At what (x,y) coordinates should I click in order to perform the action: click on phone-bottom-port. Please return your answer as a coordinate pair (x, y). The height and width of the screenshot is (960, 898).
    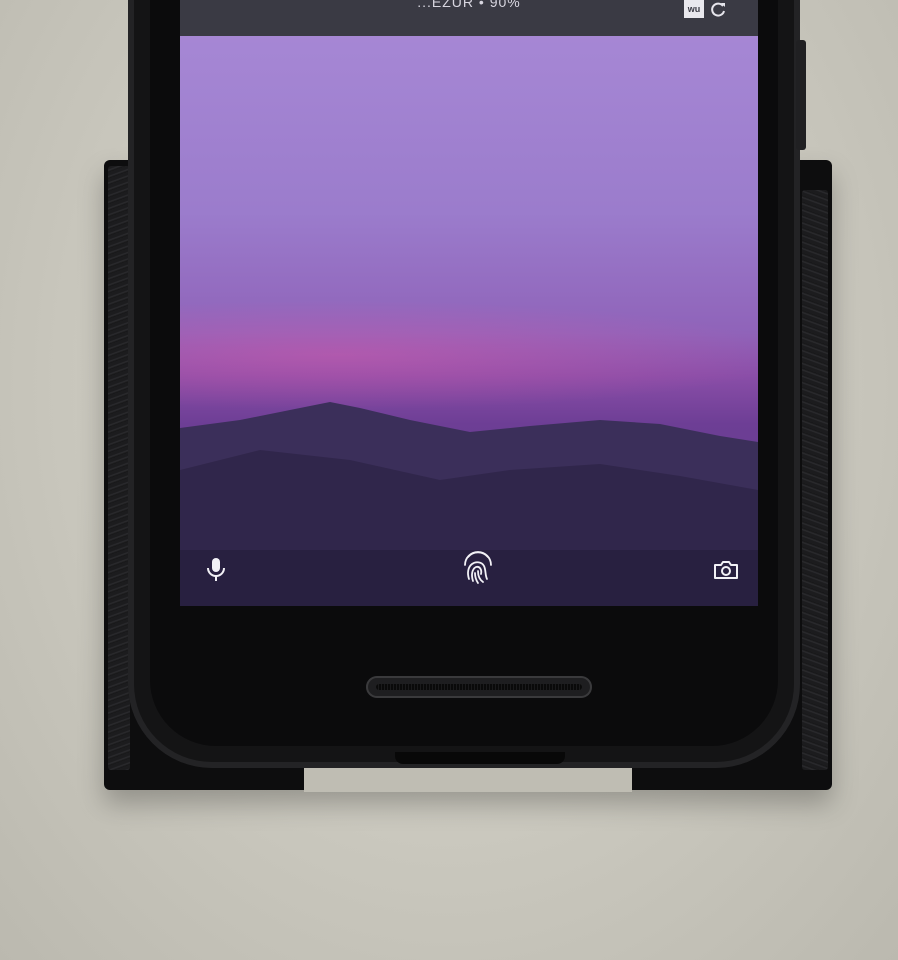
    Looking at the image, I should click on (480, 758).